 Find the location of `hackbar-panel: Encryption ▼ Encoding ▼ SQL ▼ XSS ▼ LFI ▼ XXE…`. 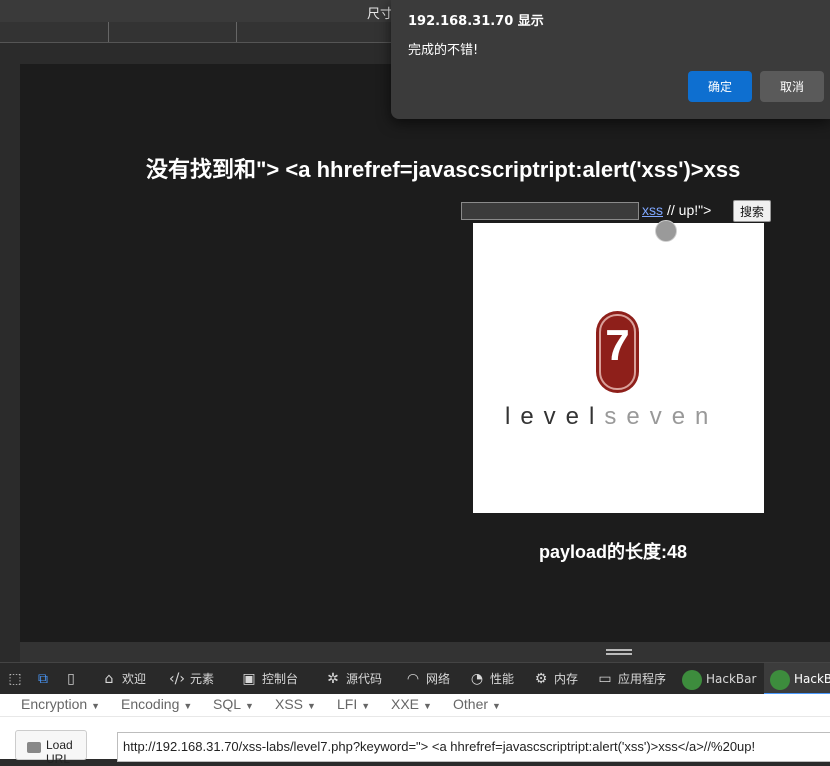

hackbar-panel: Encryption ▼ Encoding ▼ SQL ▼ XSS ▼ LFI ▼ XXE… is located at coordinates (415, 730).